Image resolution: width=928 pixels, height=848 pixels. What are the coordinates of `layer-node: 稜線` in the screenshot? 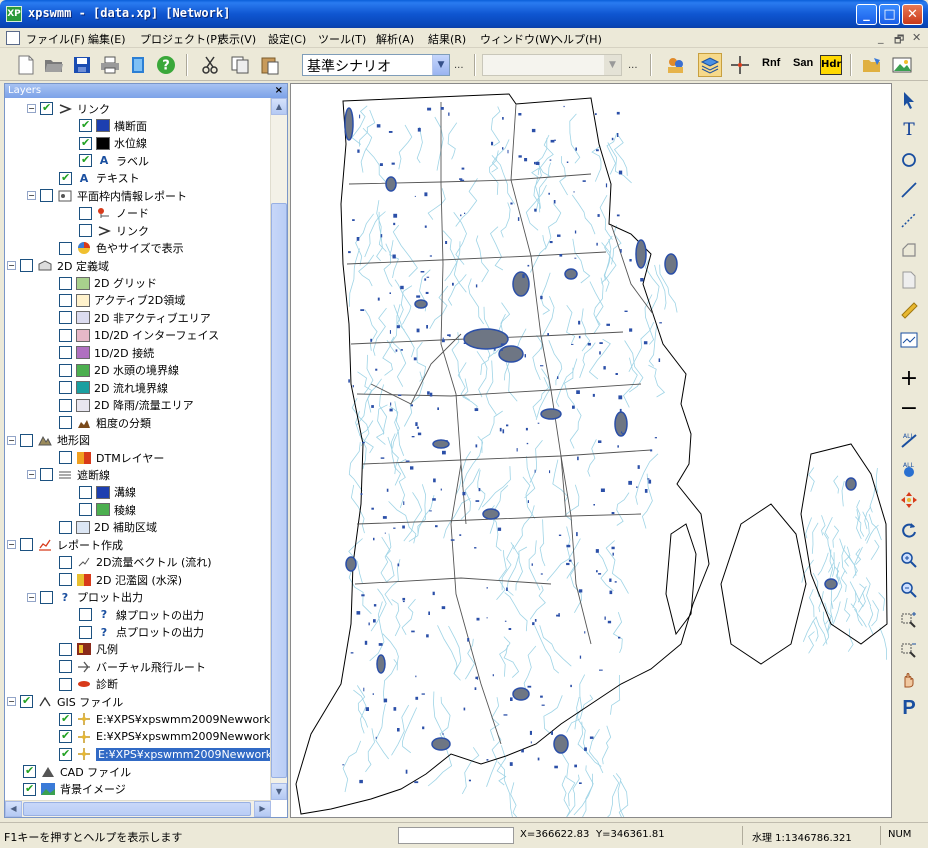 It's located at (107, 509).